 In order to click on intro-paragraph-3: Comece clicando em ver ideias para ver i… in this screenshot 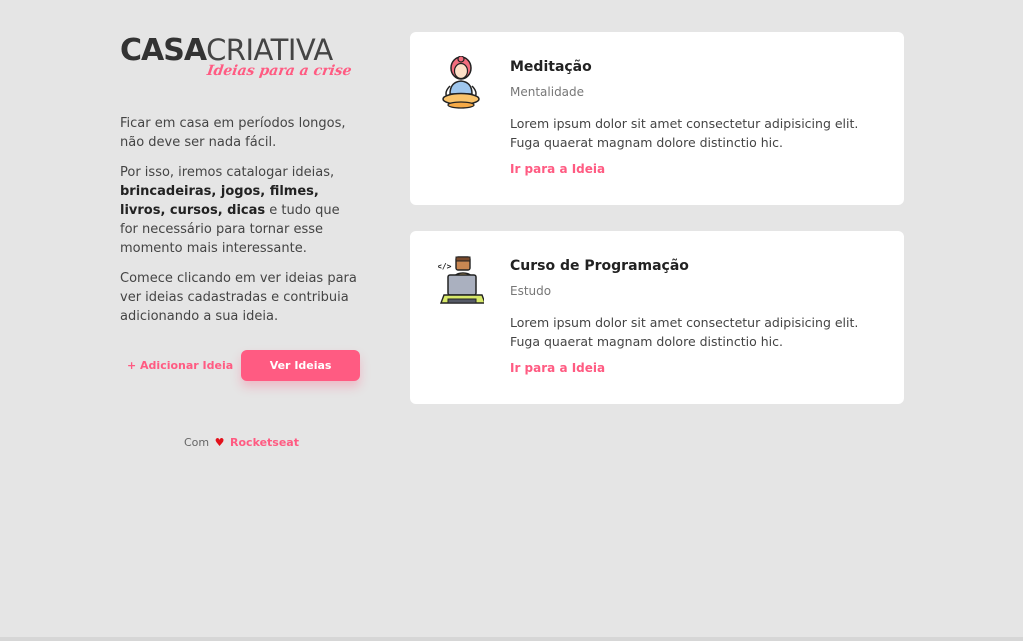, I will do `click(238, 297)`.